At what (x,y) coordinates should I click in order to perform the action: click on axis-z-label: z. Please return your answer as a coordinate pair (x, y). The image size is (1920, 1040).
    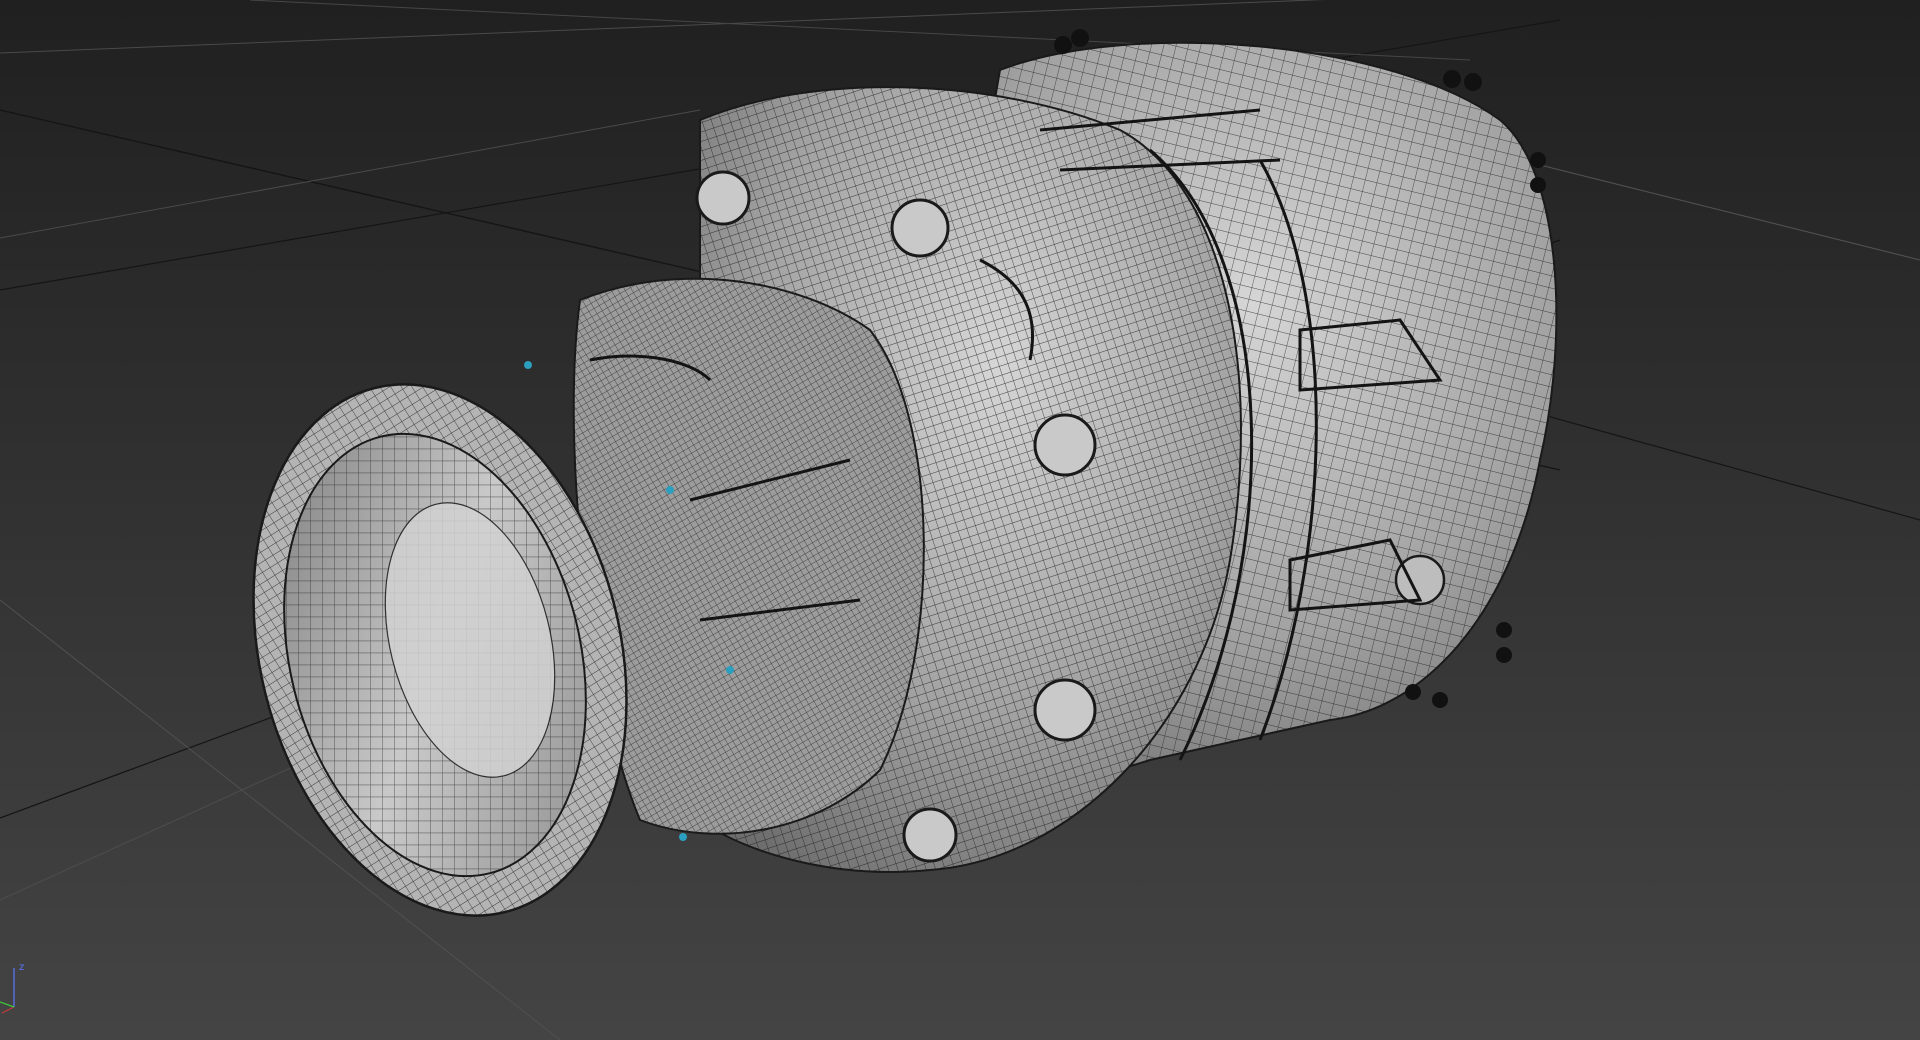
    Looking at the image, I should click on (22, 967).